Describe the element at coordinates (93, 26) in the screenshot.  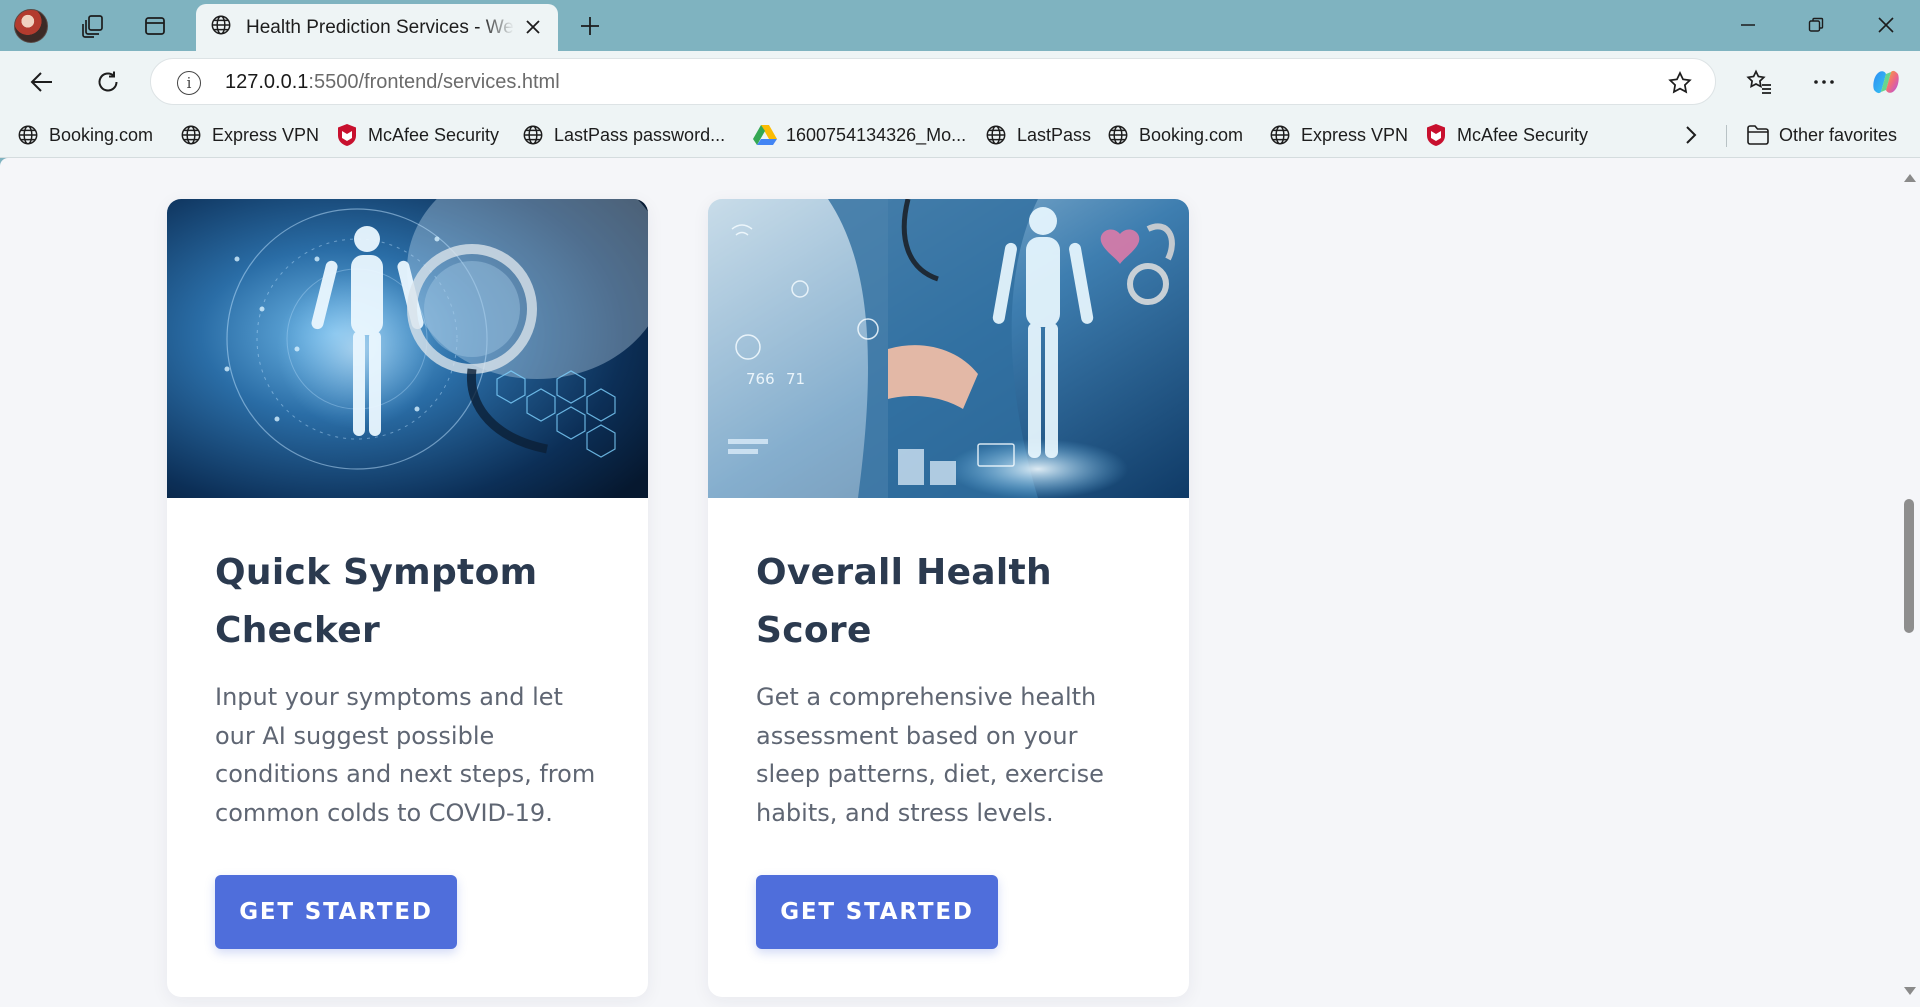
I see `workspaces-icon` at that location.